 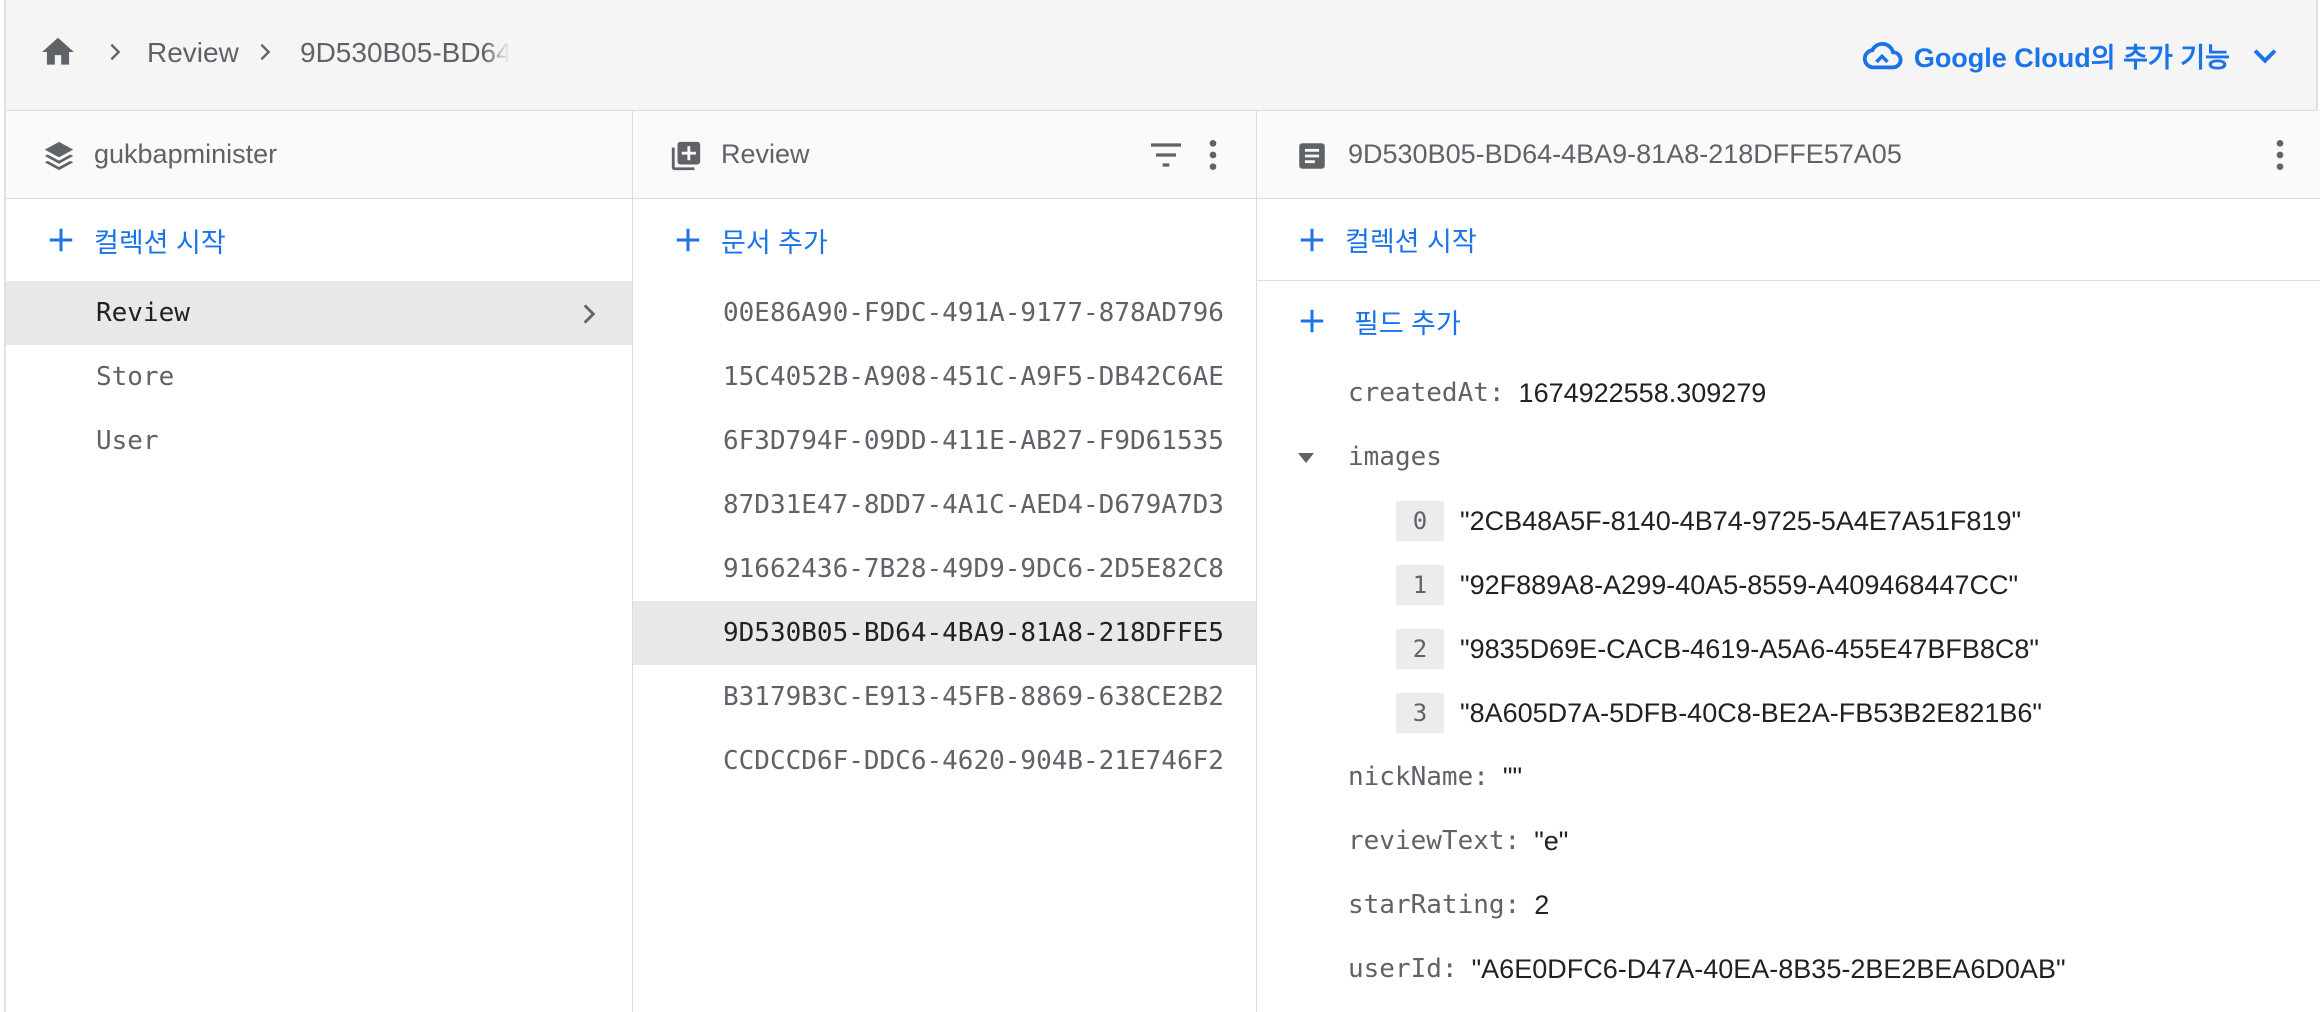 What do you see at coordinates (1166, 155) in the screenshot?
I see `filter-icon` at bounding box center [1166, 155].